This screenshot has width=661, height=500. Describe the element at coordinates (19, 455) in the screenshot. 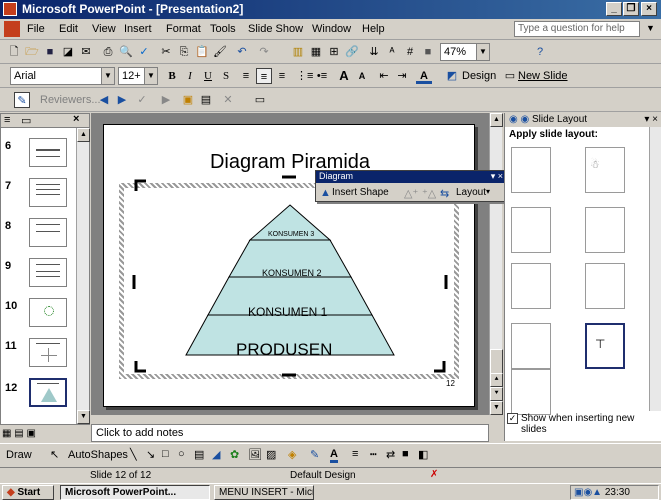

I see `draw-menu: Draw` at that location.